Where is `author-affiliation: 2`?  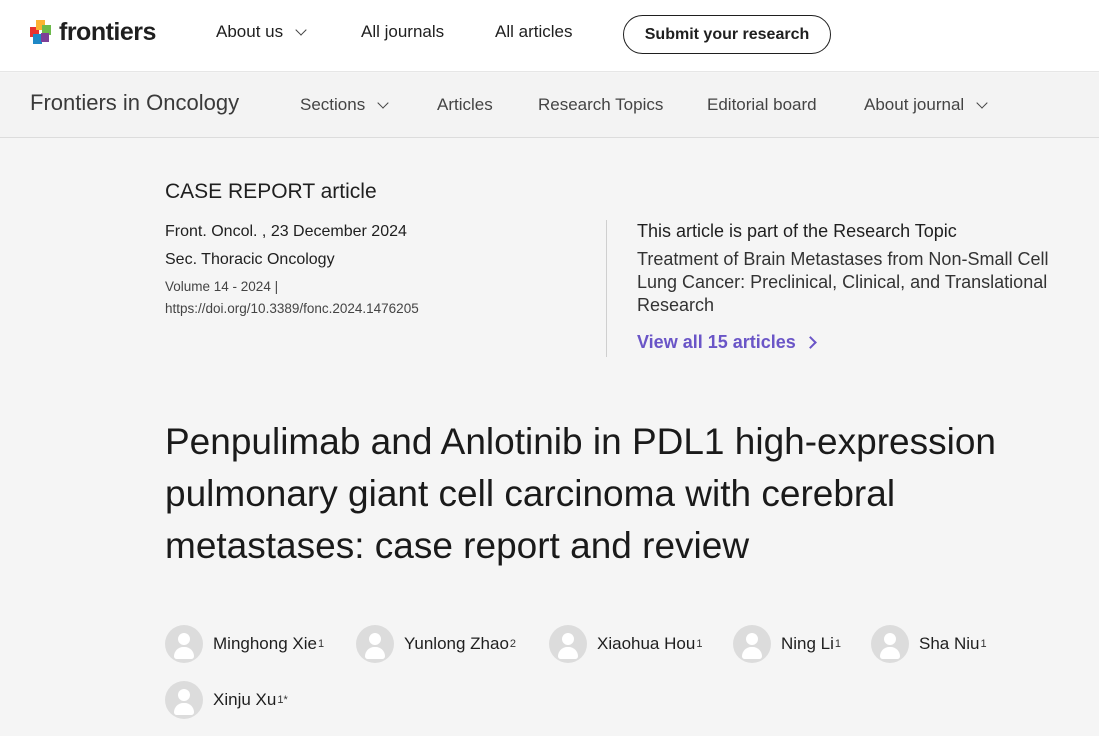
author-affiliation: 2 is located at coordinates (513, 644).